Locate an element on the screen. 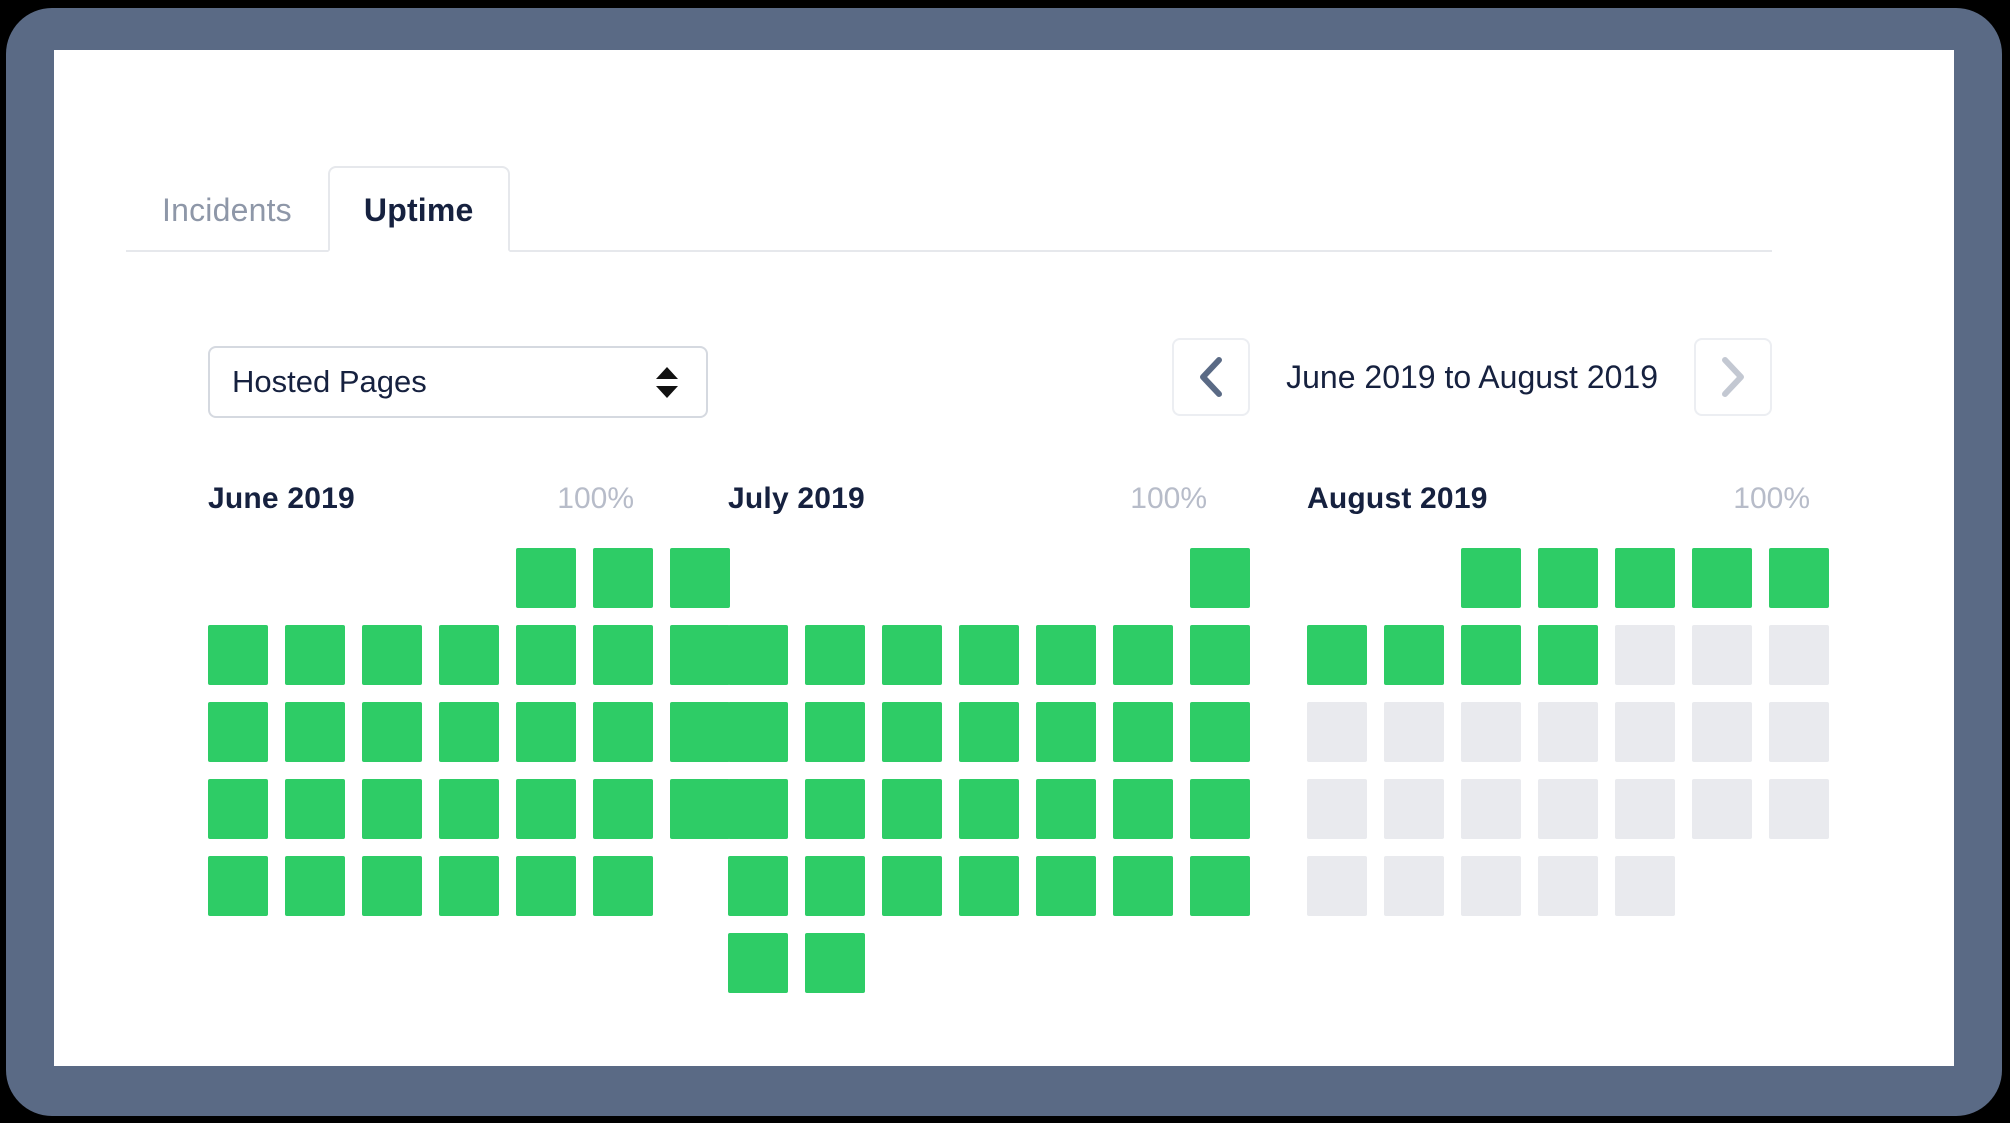 The height and width of the screenshot is (1123, 2010). next-period-button is located at coordinates (1733, 377).